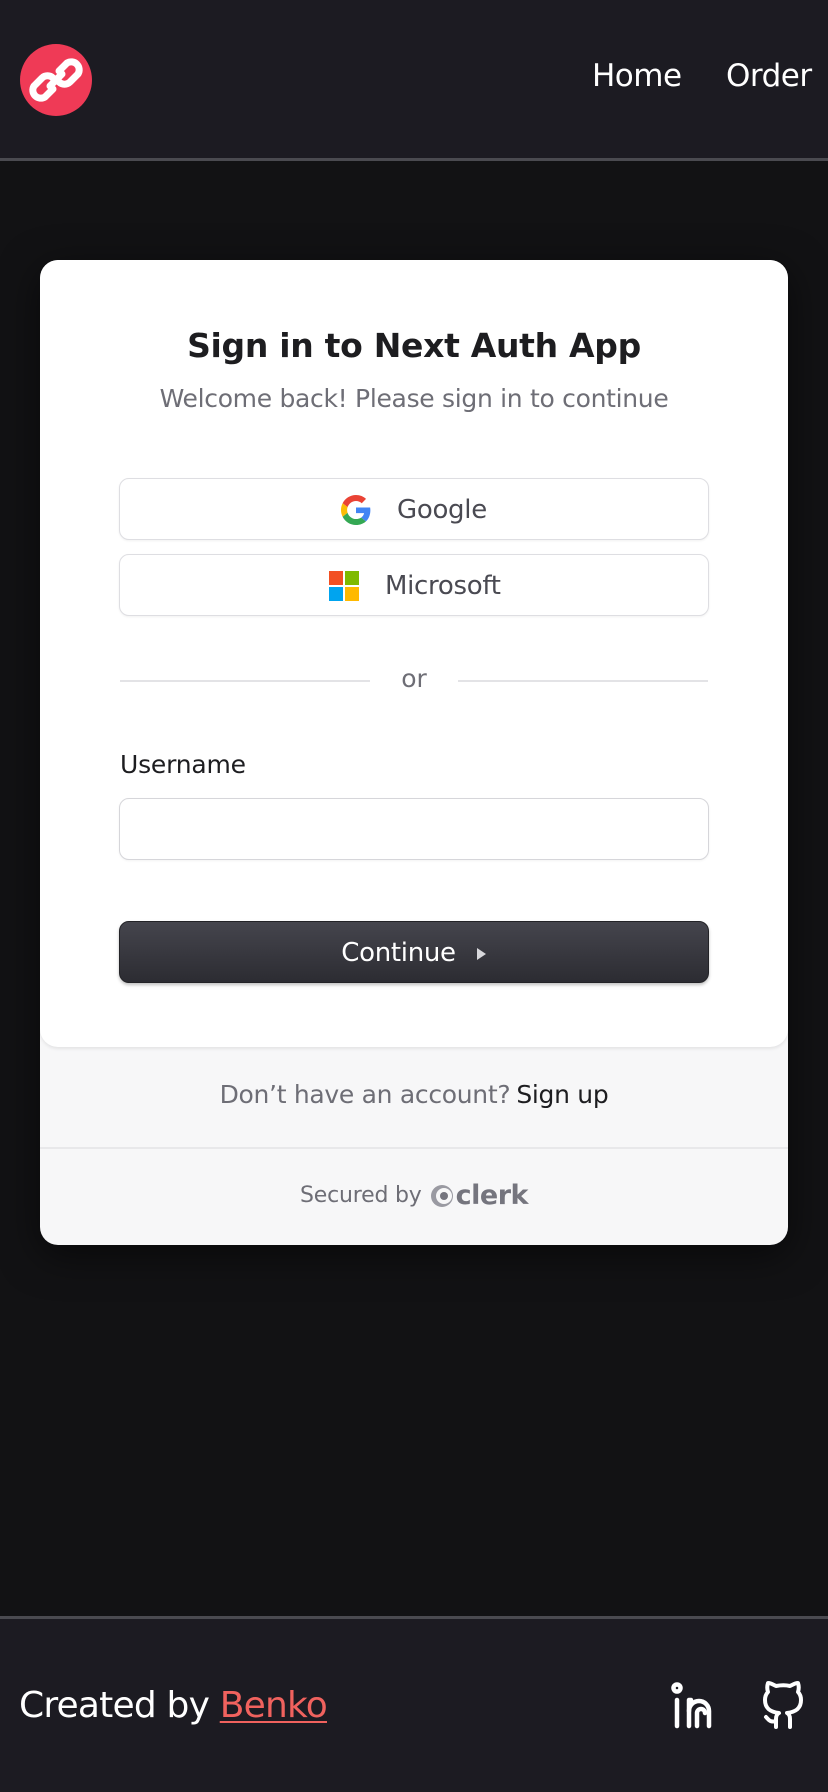 Image resolution: width=828 pixels, height=1792 pixels. I want to click on top-header: Home Order, so click(414, 80).